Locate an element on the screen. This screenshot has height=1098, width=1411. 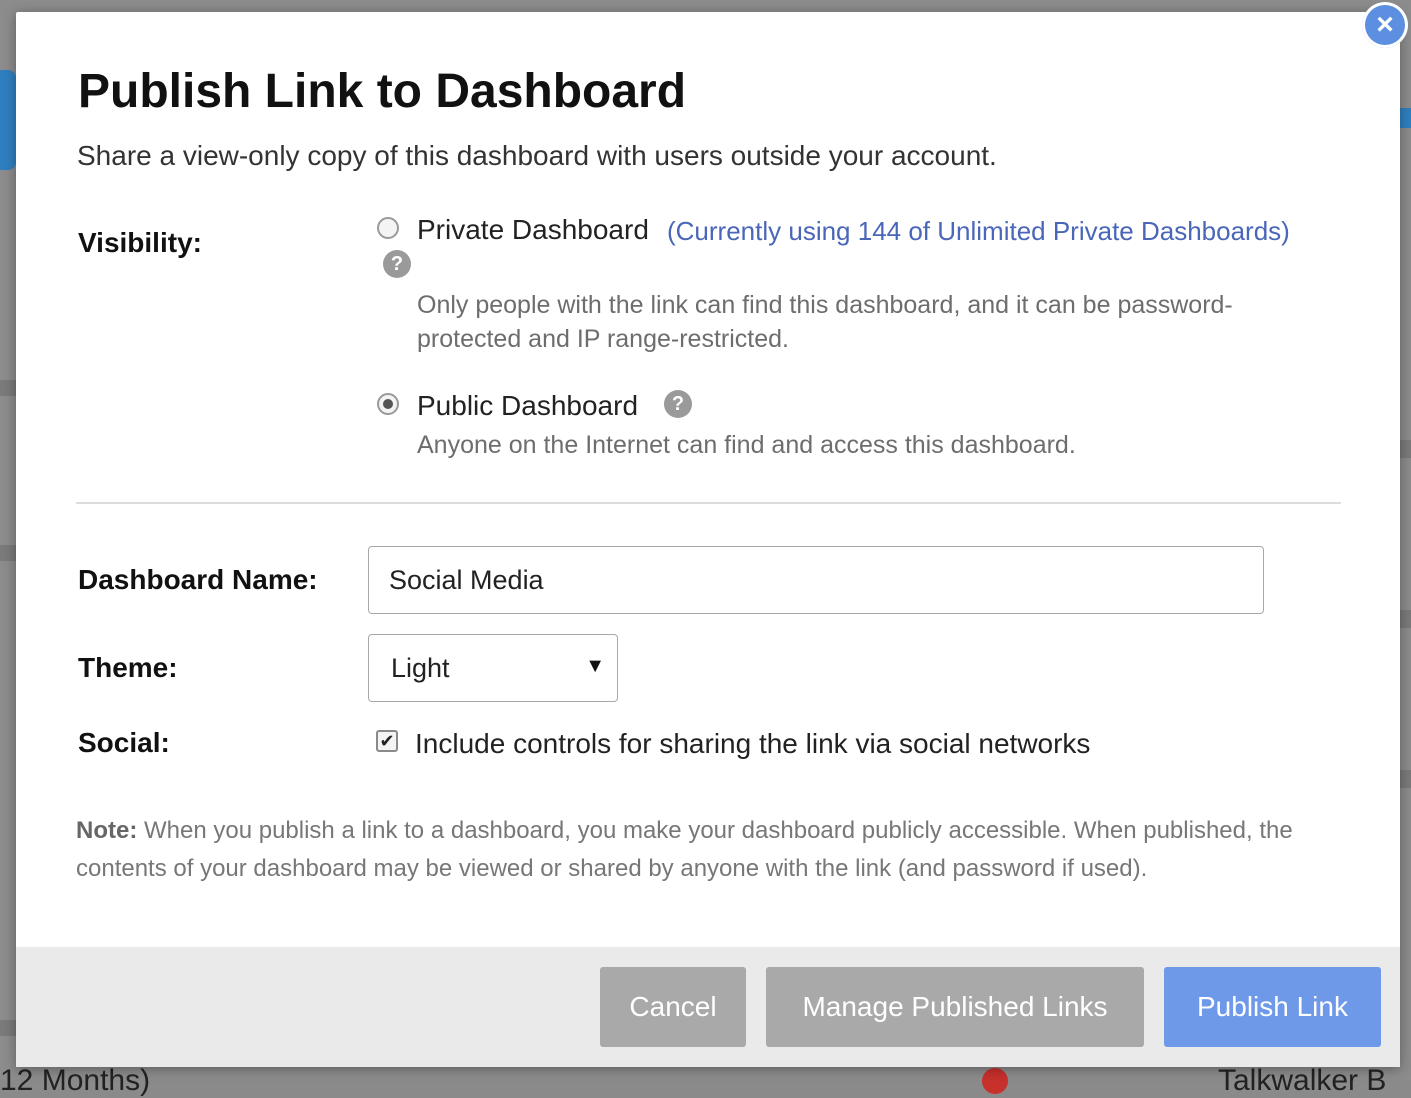
social-label: Social: is located at coordinates (124, 742).